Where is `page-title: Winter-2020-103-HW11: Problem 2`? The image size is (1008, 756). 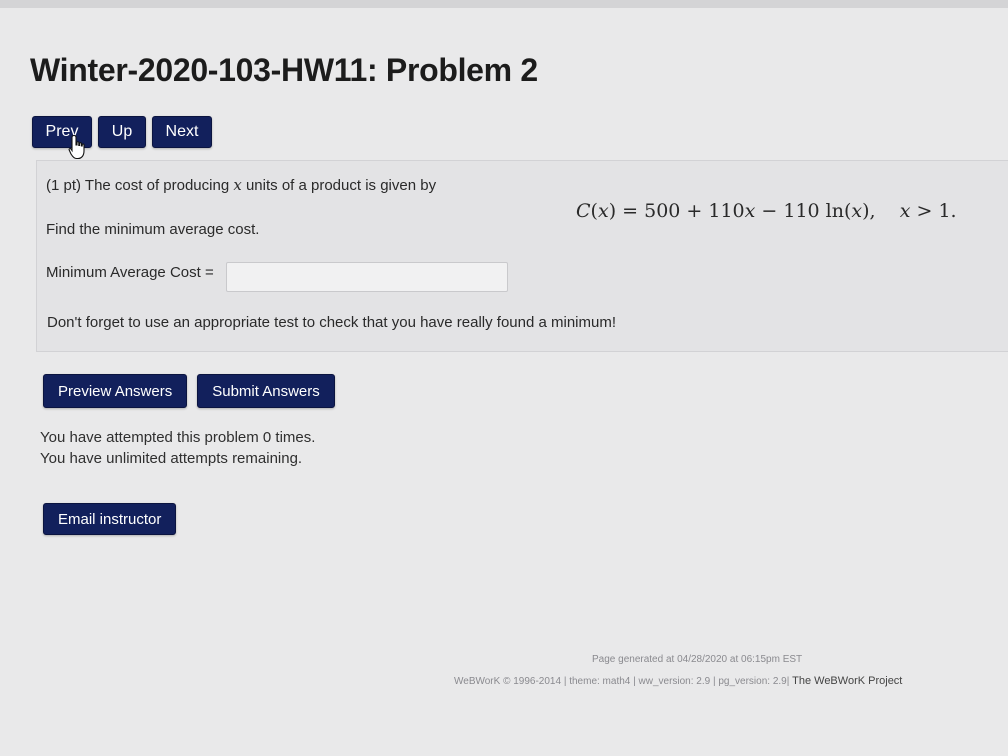 page-title: Winter-2020-103-HW11: Problem 2 is located at coordinates (284, 70).